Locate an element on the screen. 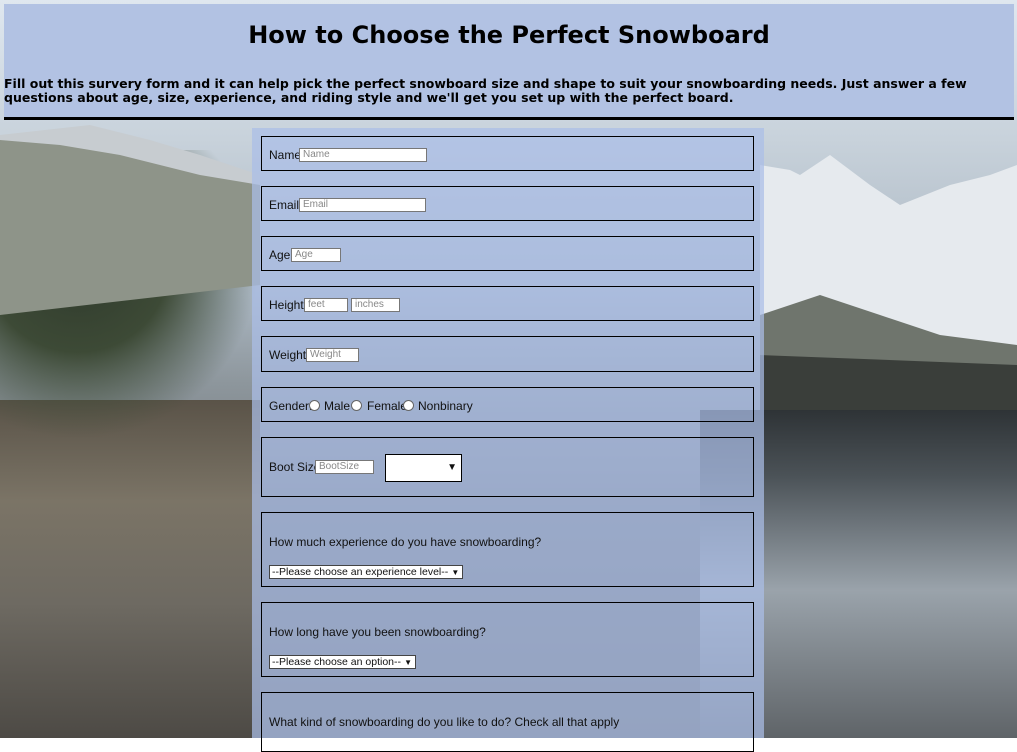 This screenshot has width=1017, height=752. gender-nonbinary-label: Nonbinary is located at coordinates (445, 406).